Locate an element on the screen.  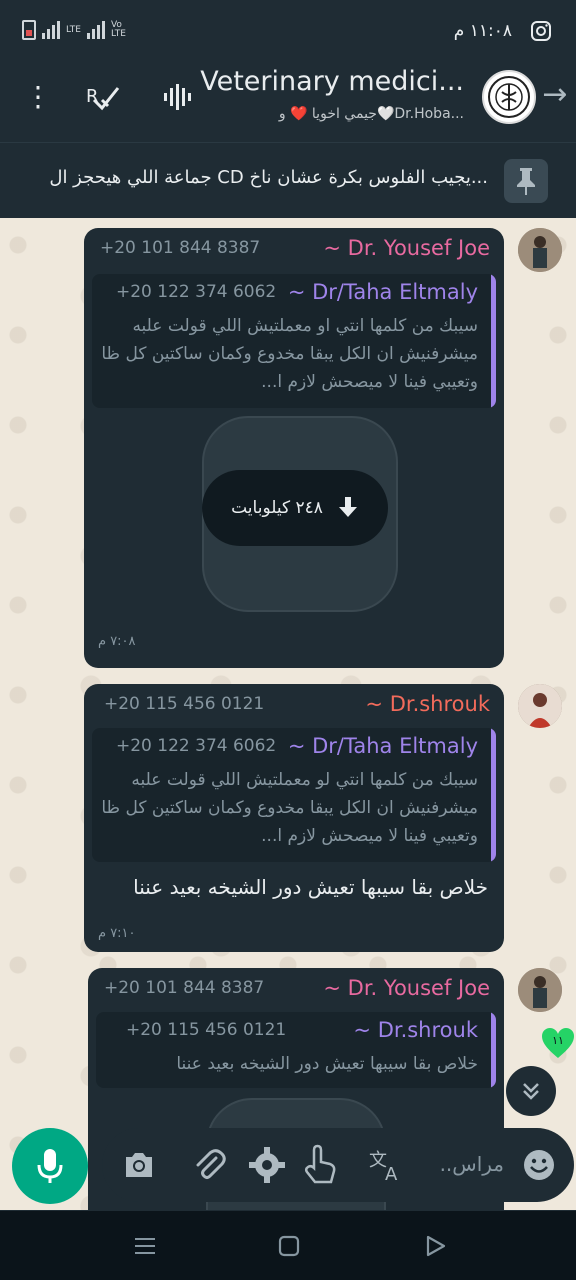
sender-phone: +20 115 456 0121 is located at coordinates (184, 704).